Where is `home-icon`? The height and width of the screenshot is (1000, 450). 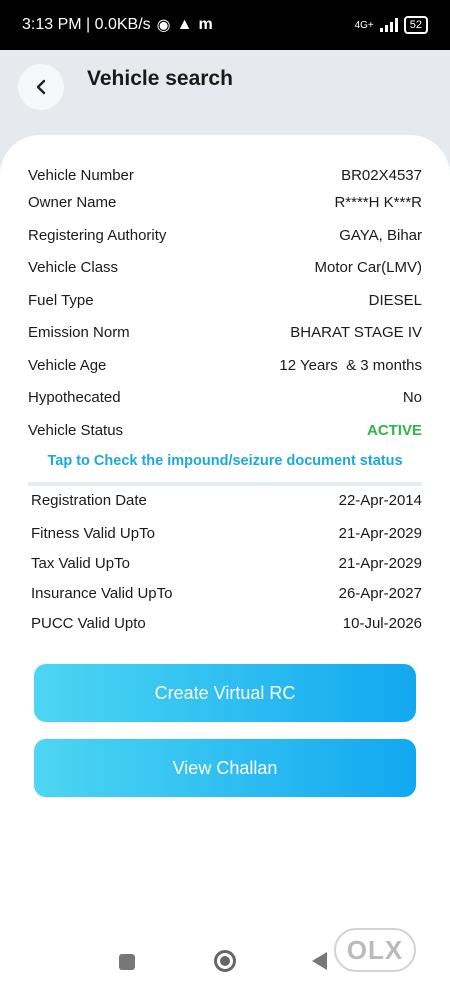
home-icon is located at coordinates (225, 961).